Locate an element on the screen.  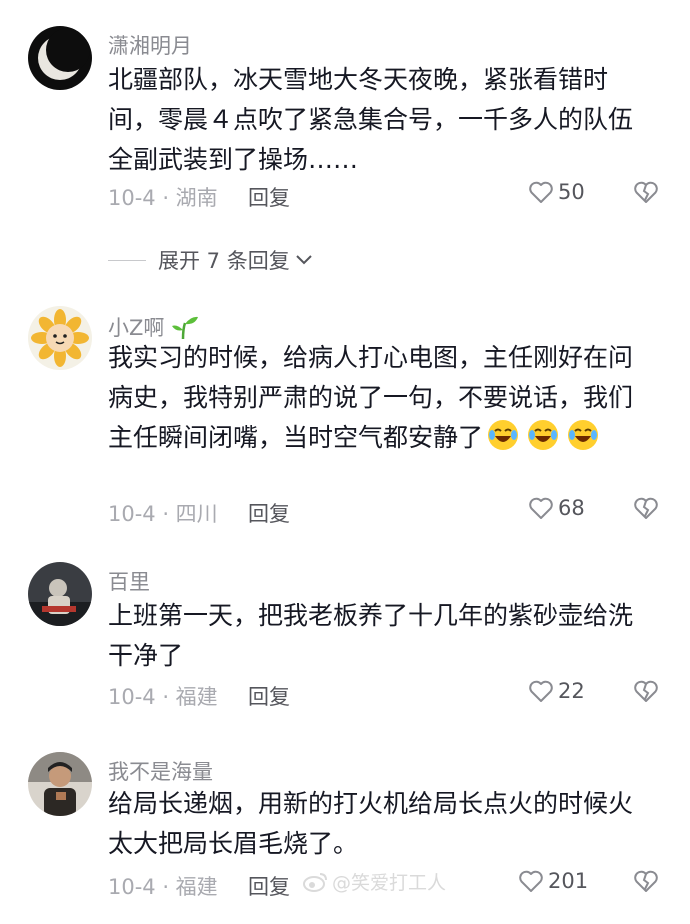
like-button: 22 is located at coordinates (556, 691).